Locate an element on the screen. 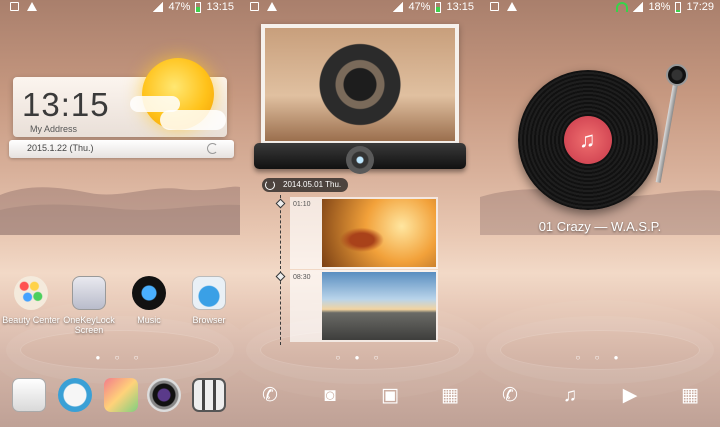 This screenshot has height=427, width=720. apps-grid-icon is located at coordinates (209, 395).